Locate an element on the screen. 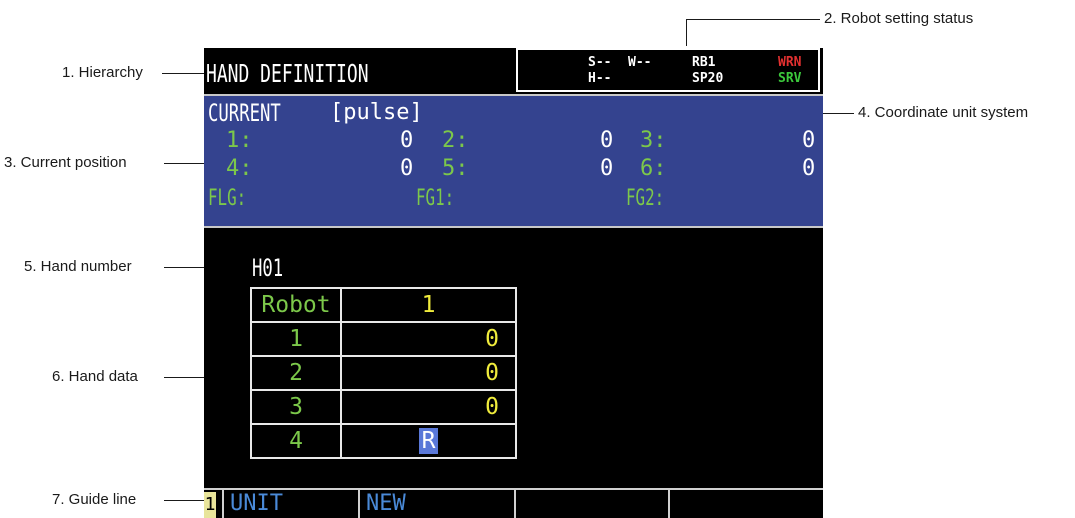 Image resolution: width=1075 pixels, height=518 pixels. callout-hierarchy: 1. Hierarchy is located at coordinates (102, 72).